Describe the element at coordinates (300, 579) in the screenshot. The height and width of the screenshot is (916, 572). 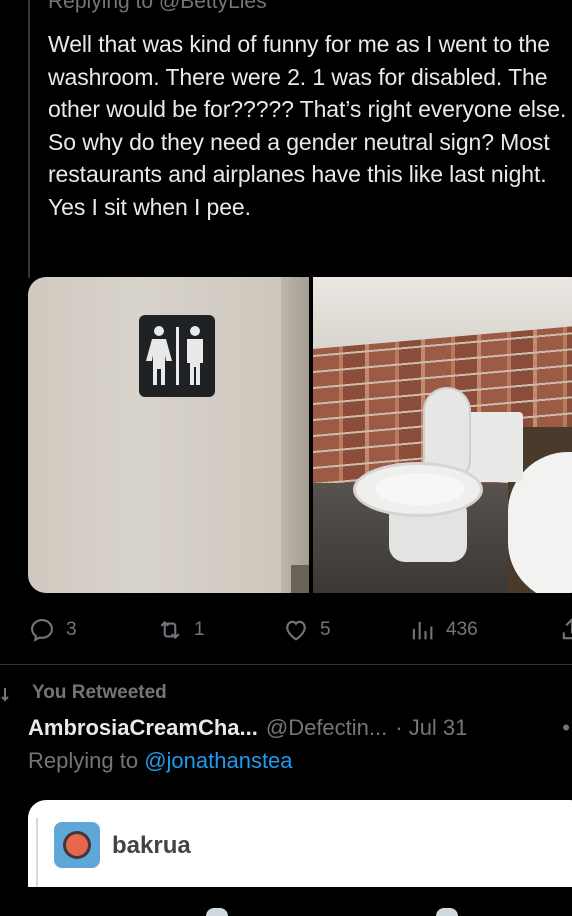
I see `floor-corner` at that location.